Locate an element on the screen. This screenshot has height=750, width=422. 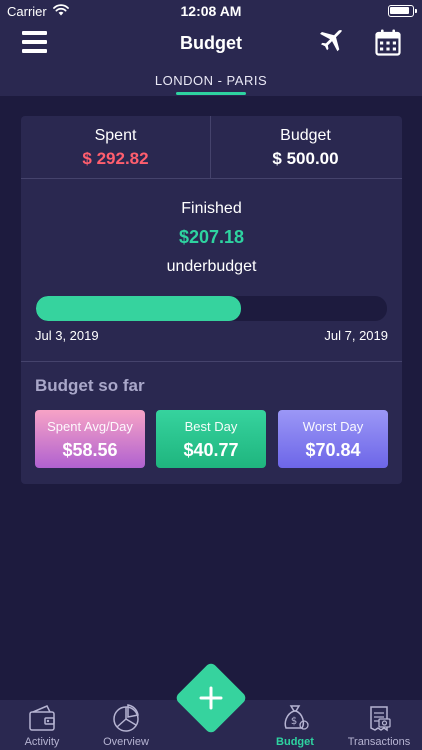
summary-divider is located at coordinates (211, 178).